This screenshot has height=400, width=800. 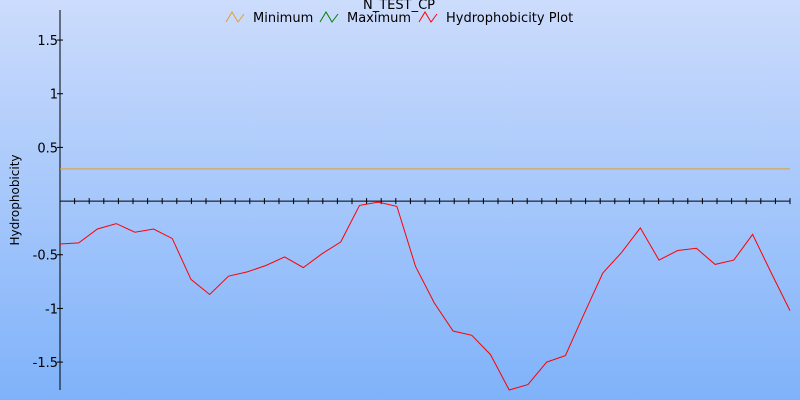 I want to click on y-tick-label: -0.5, so click(x=45, y=256).